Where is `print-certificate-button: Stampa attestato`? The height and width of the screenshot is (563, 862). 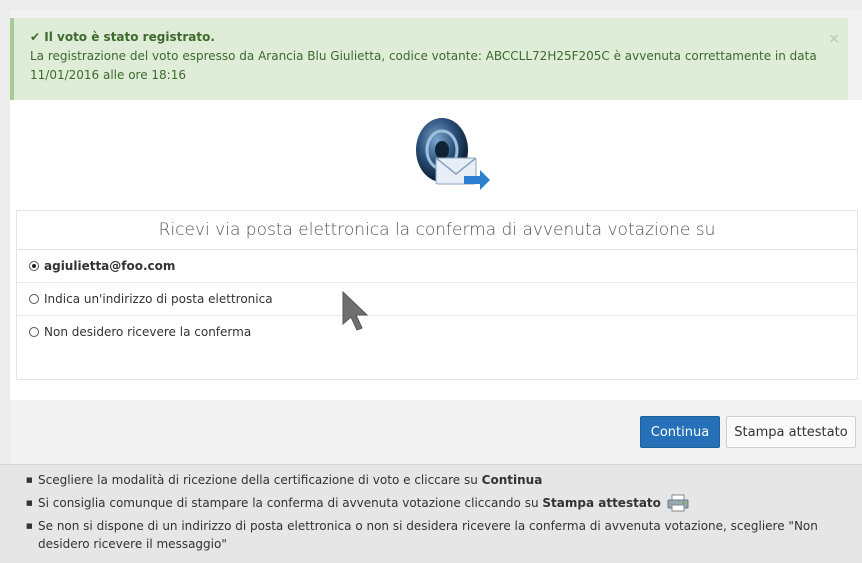
print-certificate-button: Stampa attestato is located at coordinates (791, 432).